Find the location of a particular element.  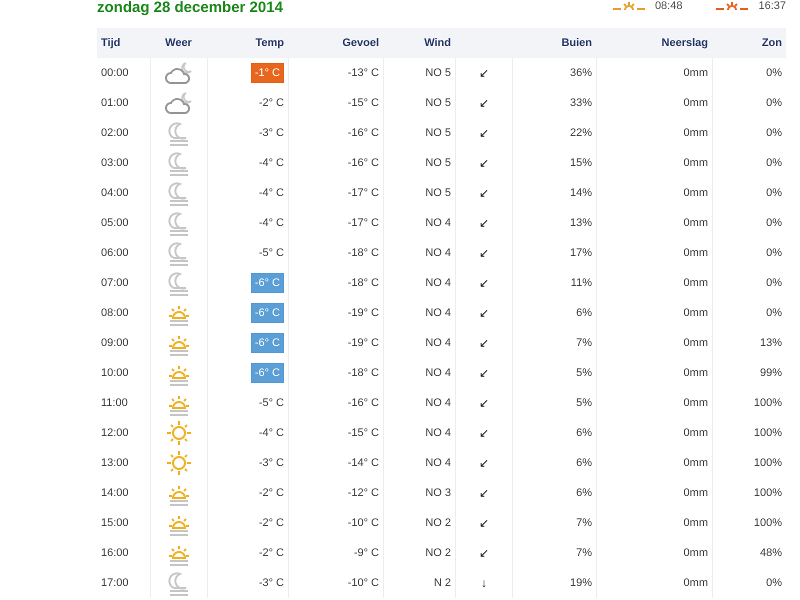

wind-arrow: ↓ is located at coordinates (484, 583).